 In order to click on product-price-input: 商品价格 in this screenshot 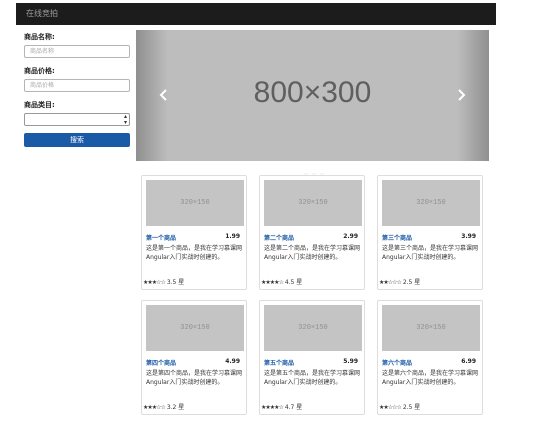, I will do `click(77, 85)`.